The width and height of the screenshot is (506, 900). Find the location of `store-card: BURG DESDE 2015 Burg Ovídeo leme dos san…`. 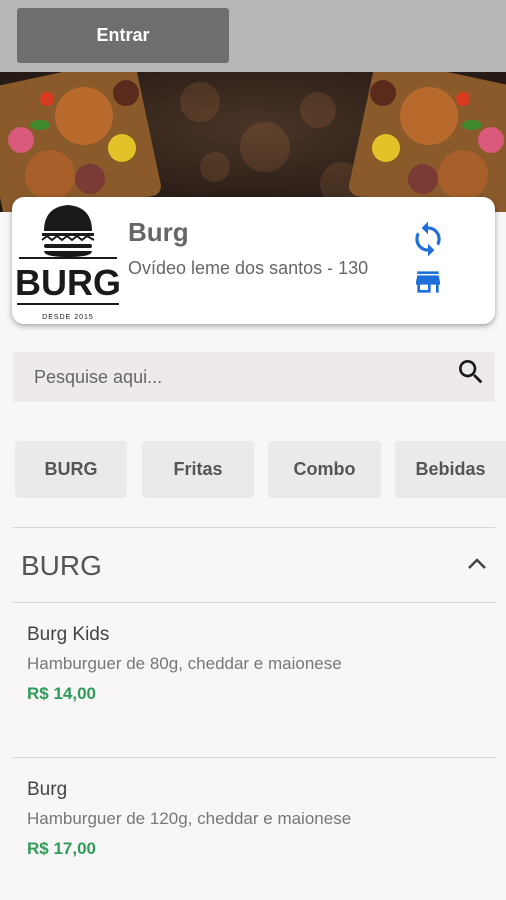

store-card: BURG DESDE 2015 Burg Ovídeo leme dos san… is located at coordinates (253, 260).